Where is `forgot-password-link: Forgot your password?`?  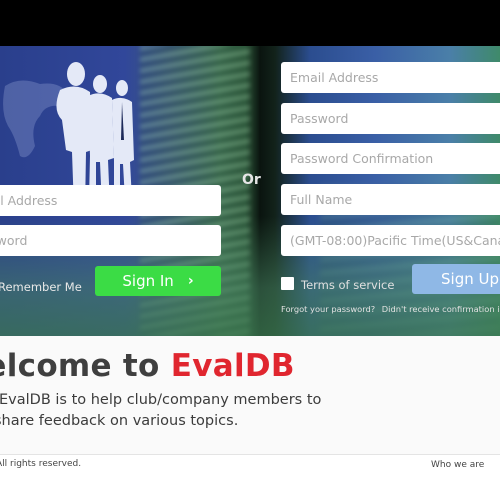 forgot-password-link: Forgot your password? is located at coordinates (328, 309).